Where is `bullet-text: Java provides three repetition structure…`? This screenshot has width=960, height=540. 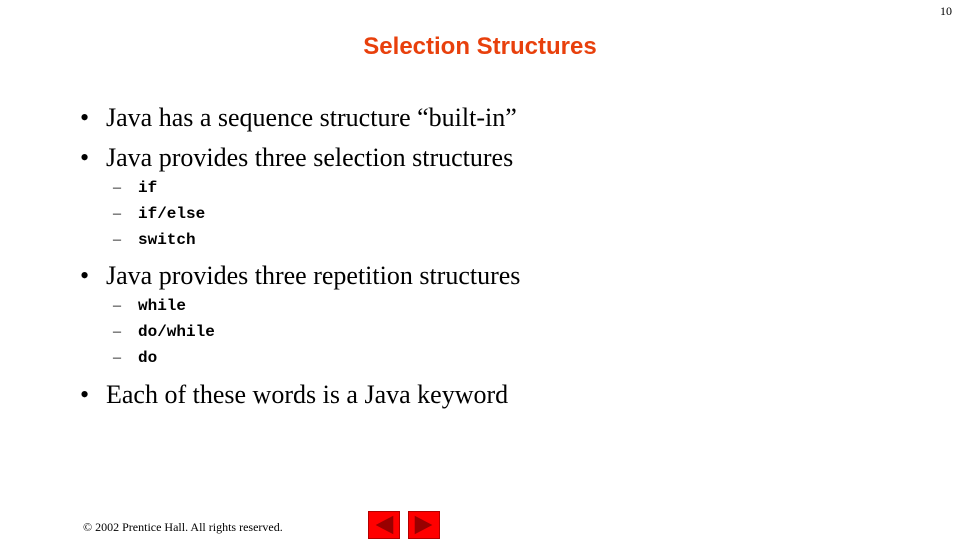 bullet-text: Java provides three repetition structure… is located at coordinates (313, 275).